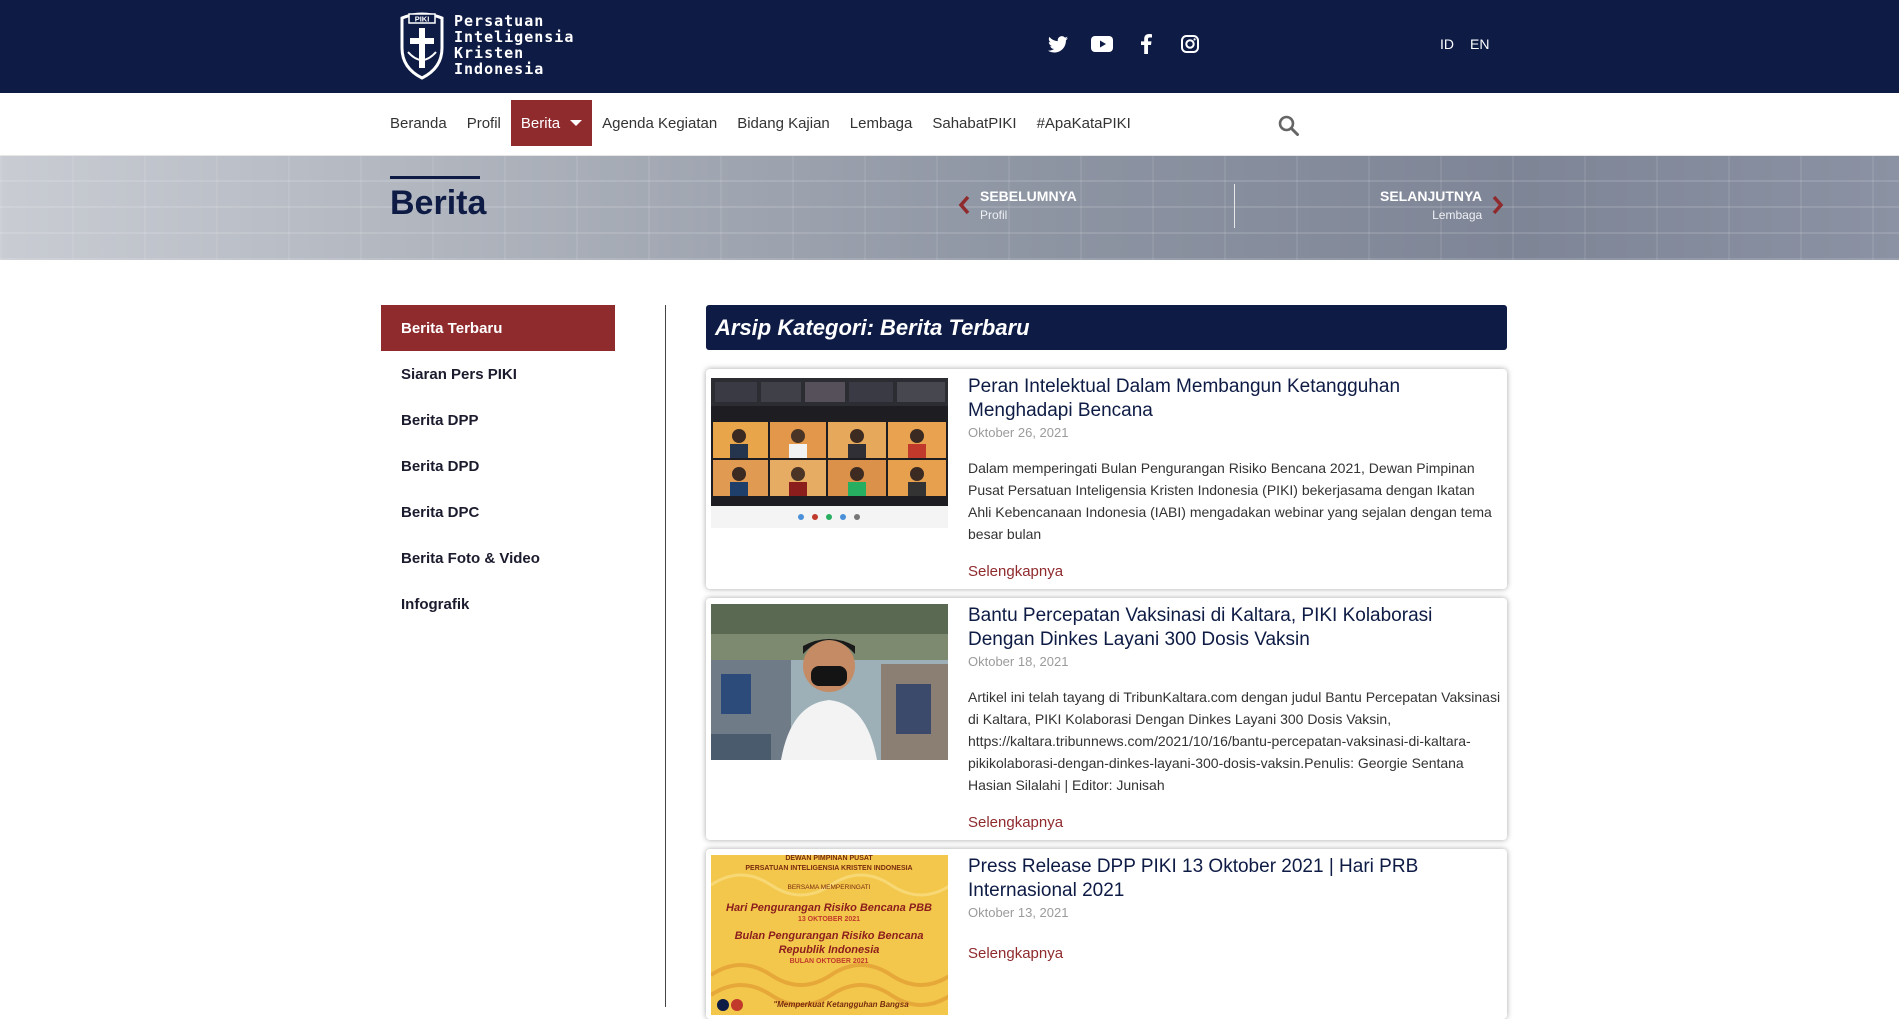  I want to click on facebook-icon, so click(1146, 44).